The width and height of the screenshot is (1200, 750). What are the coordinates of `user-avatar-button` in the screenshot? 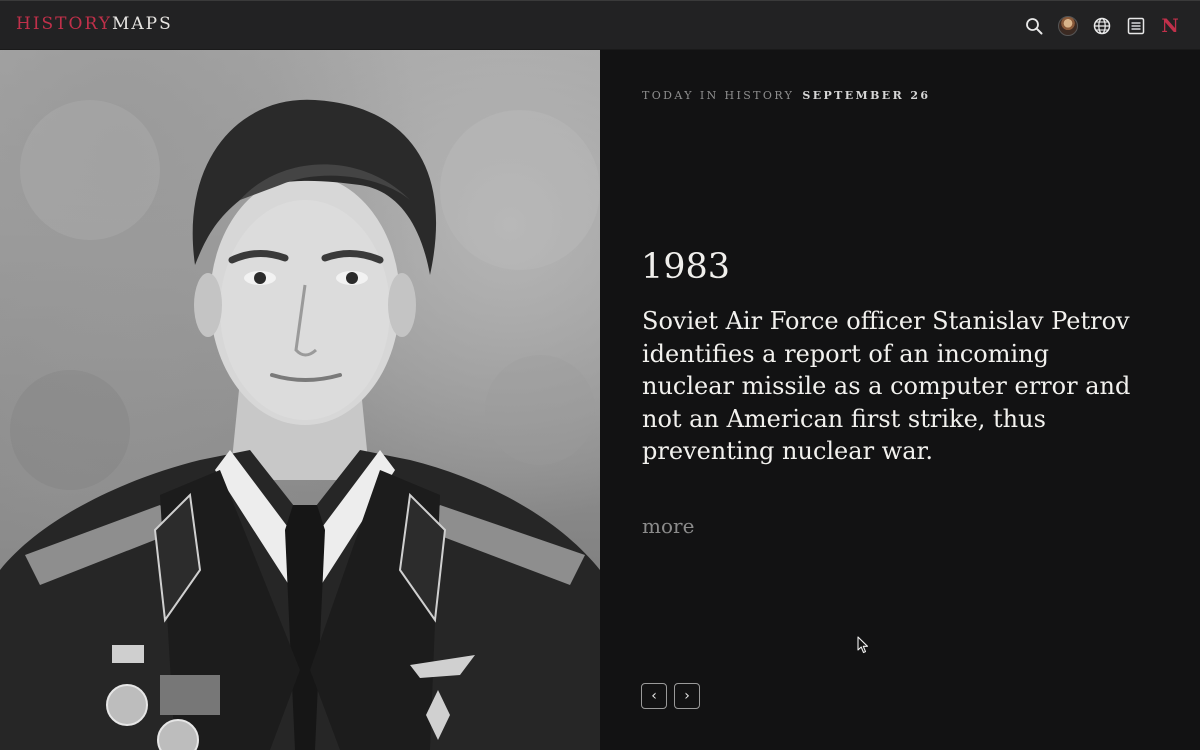 It's located at (1068, 26).